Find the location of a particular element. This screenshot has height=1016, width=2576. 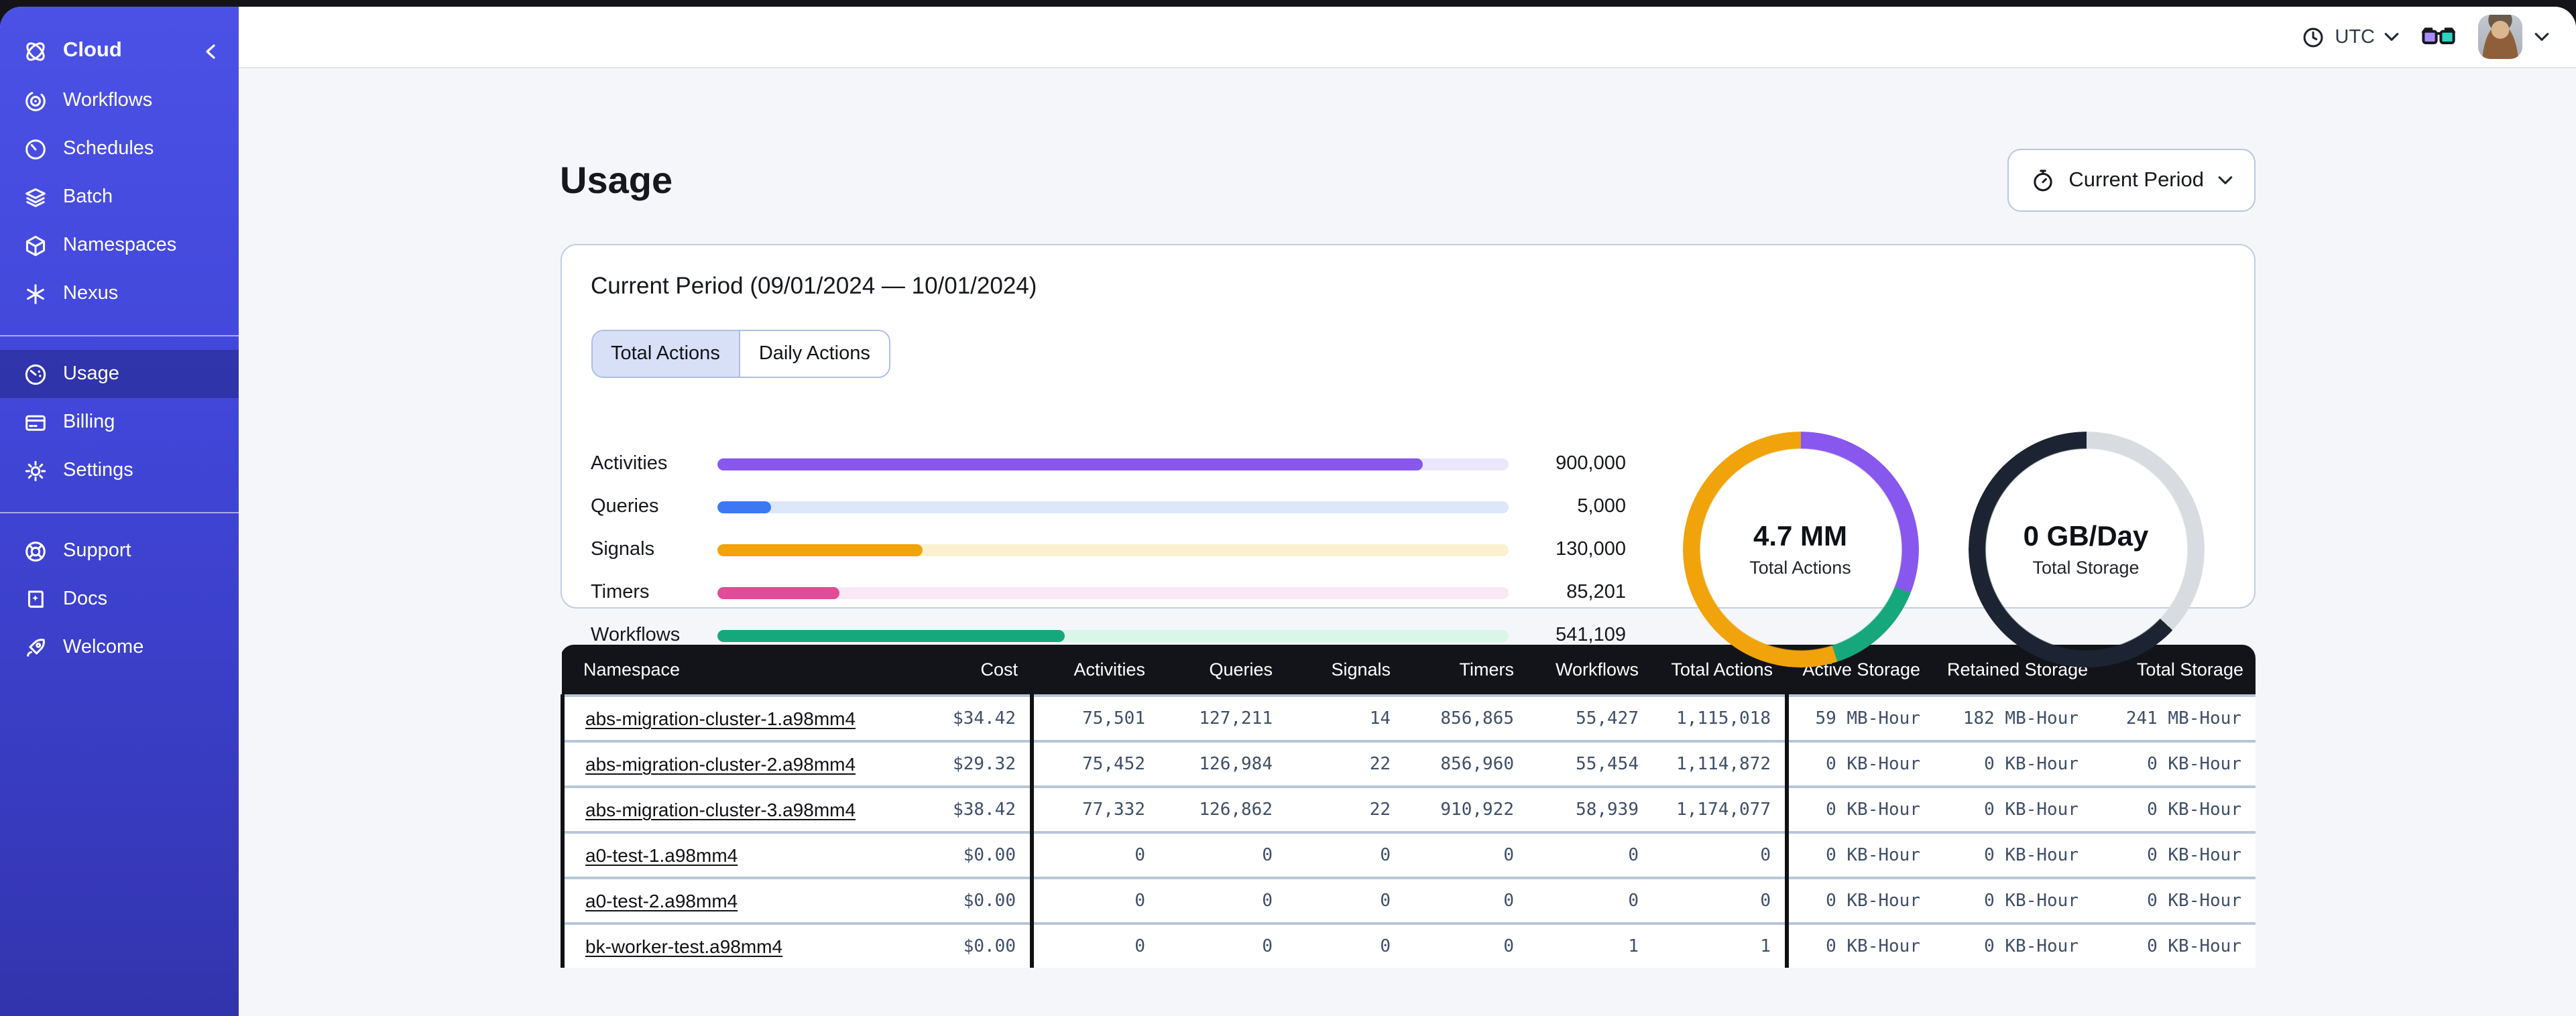

brand-label: Cloud is located at coordinates (92, 51).